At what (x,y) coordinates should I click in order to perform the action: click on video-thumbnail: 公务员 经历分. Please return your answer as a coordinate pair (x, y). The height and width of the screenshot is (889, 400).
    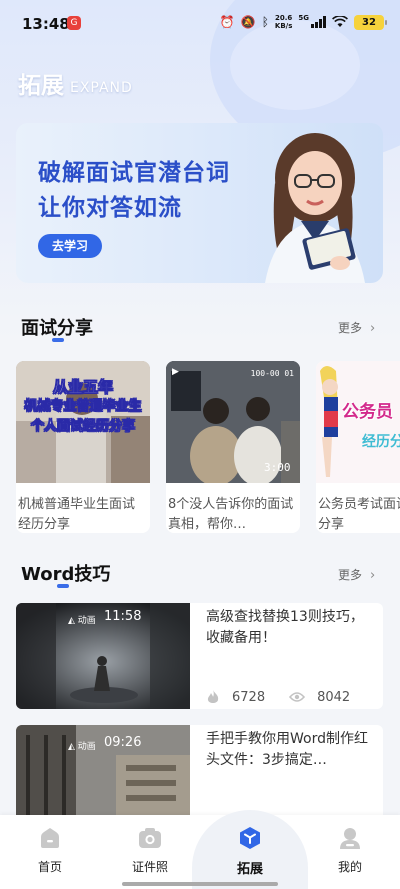
    Looking at the image, I should click on (358, 422).